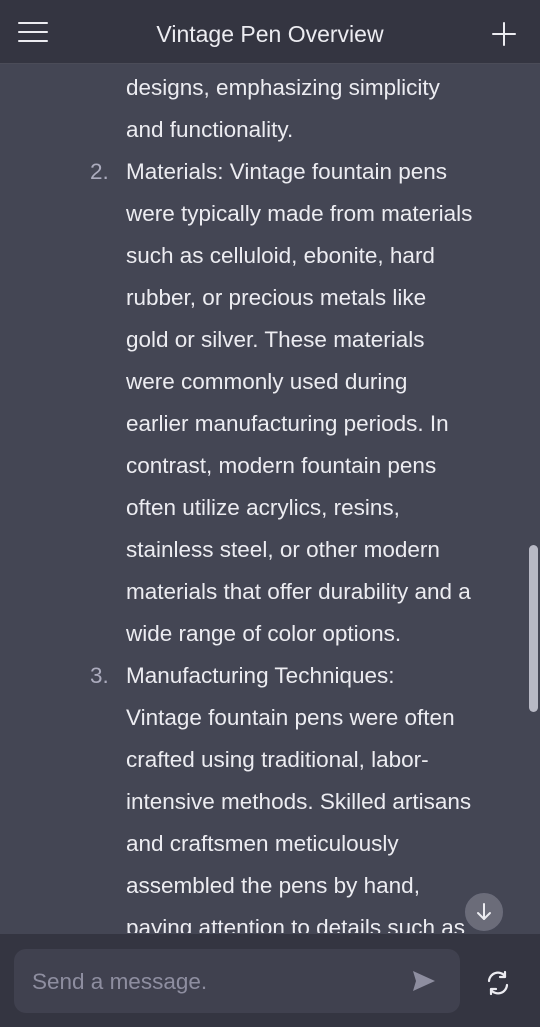 This screenshot has height=1027, width=540. I want to click on page-title: Vintage Pen Overview, so click(270, 34).